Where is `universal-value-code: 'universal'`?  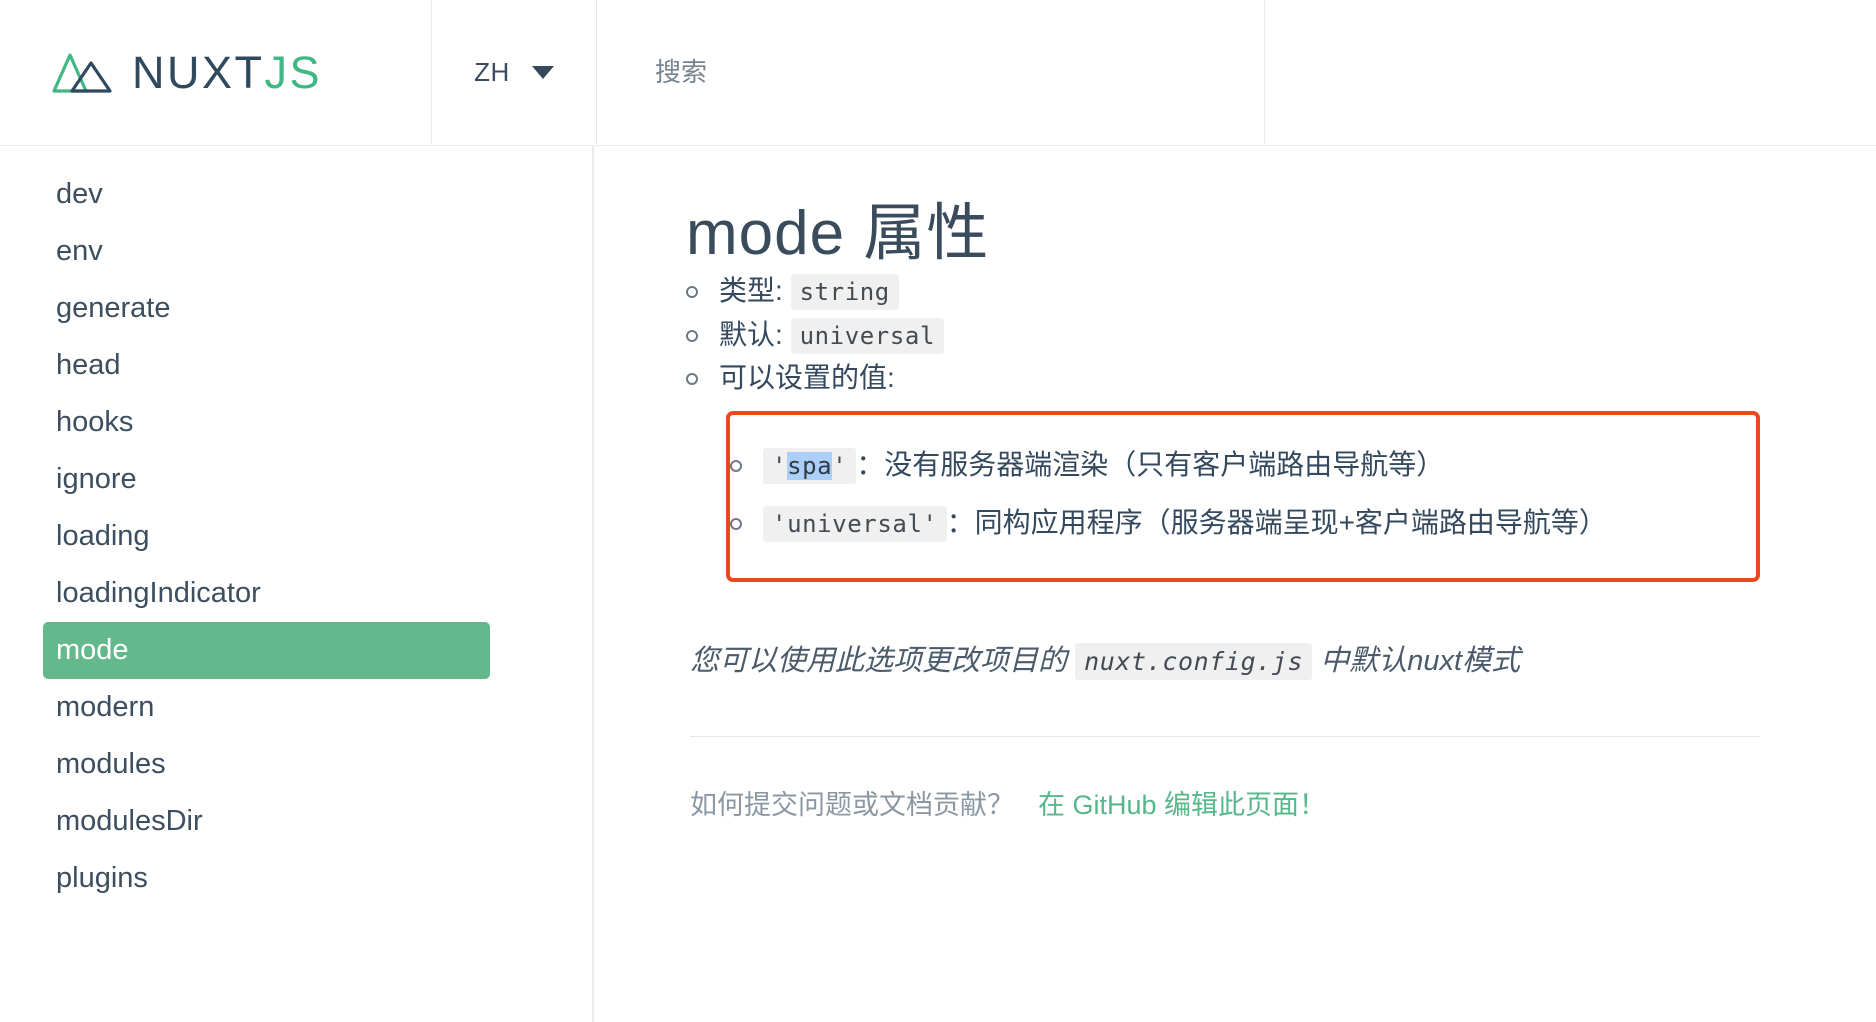 universal-value-code: 'universal' is located at coordinates (855, 523).